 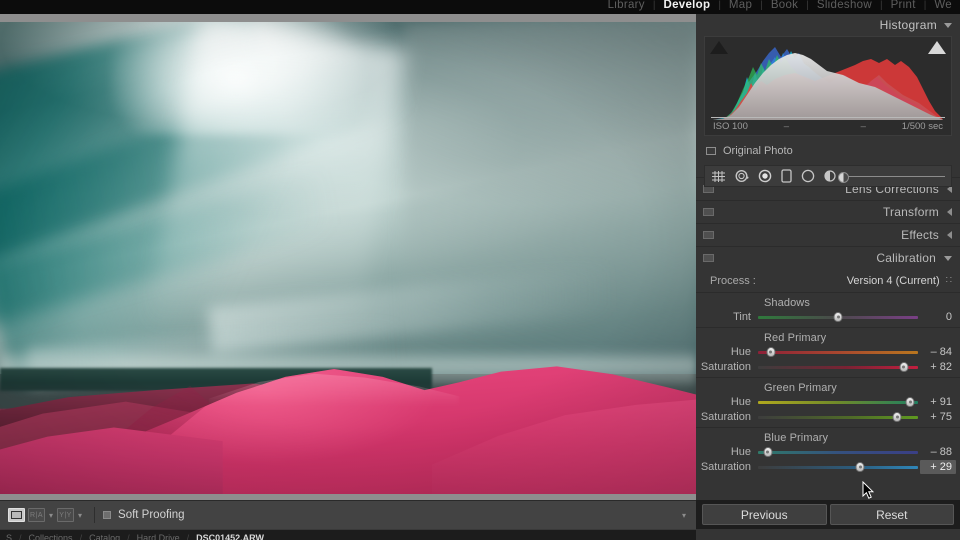 What do you see at coordinates (686, 6) in the screenshot?
I see `nav-item-develop: Develop` at bounding box center [686, 6].